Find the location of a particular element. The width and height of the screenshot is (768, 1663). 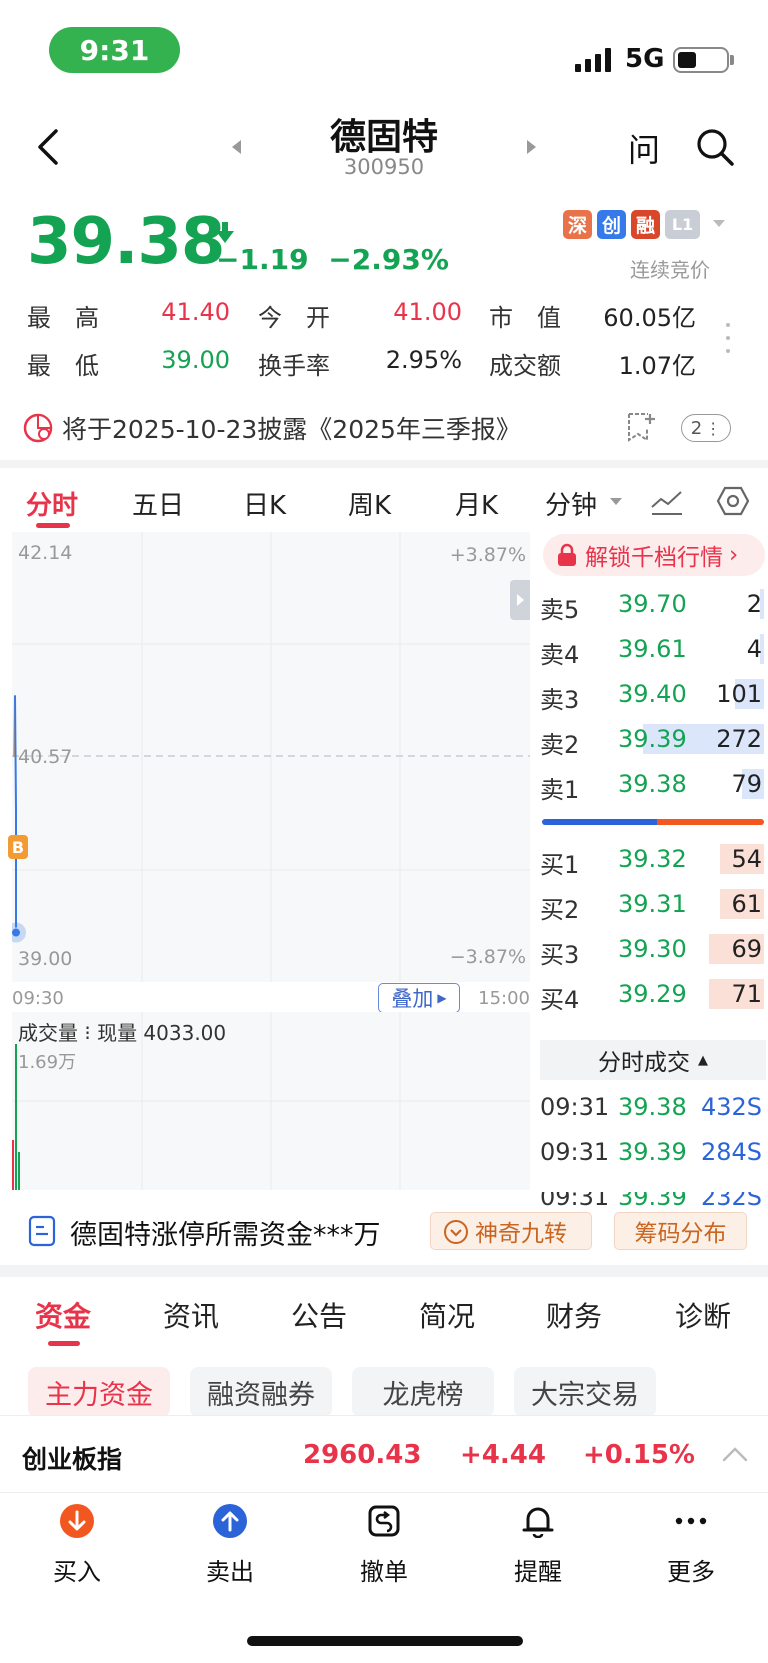

back-arrow-icon is located at coordinates (50, 147).